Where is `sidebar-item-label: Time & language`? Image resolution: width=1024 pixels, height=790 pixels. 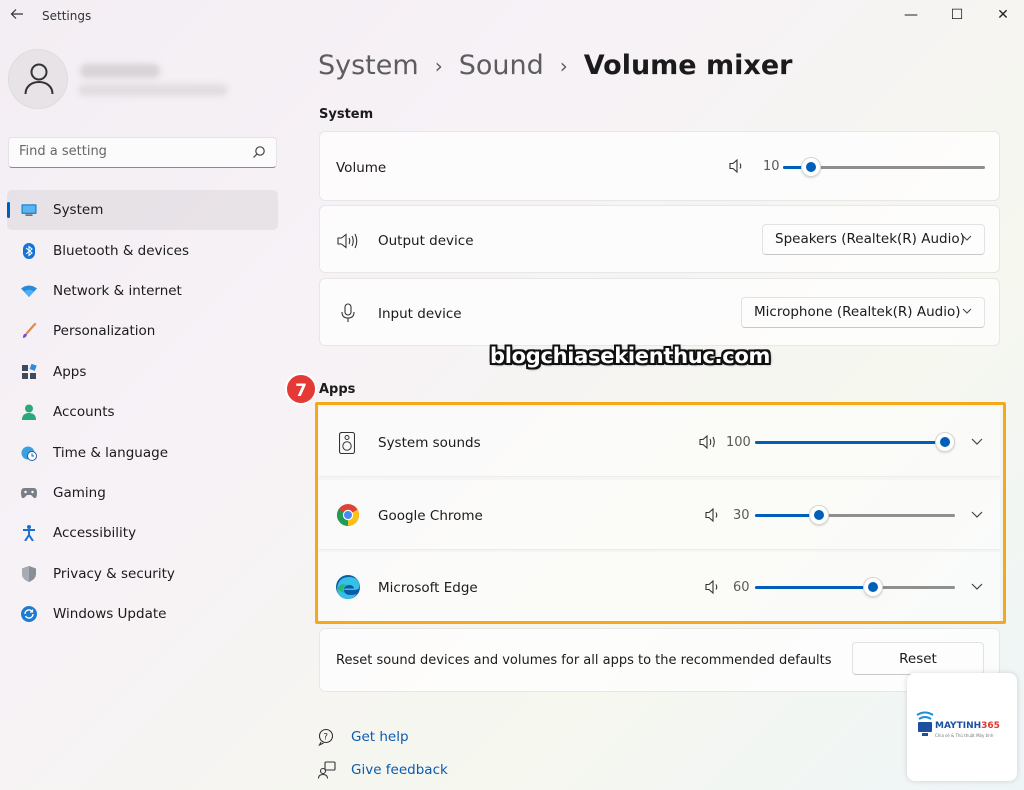
sidebar-item-label: Time & language is located at coordinates (111, 452).